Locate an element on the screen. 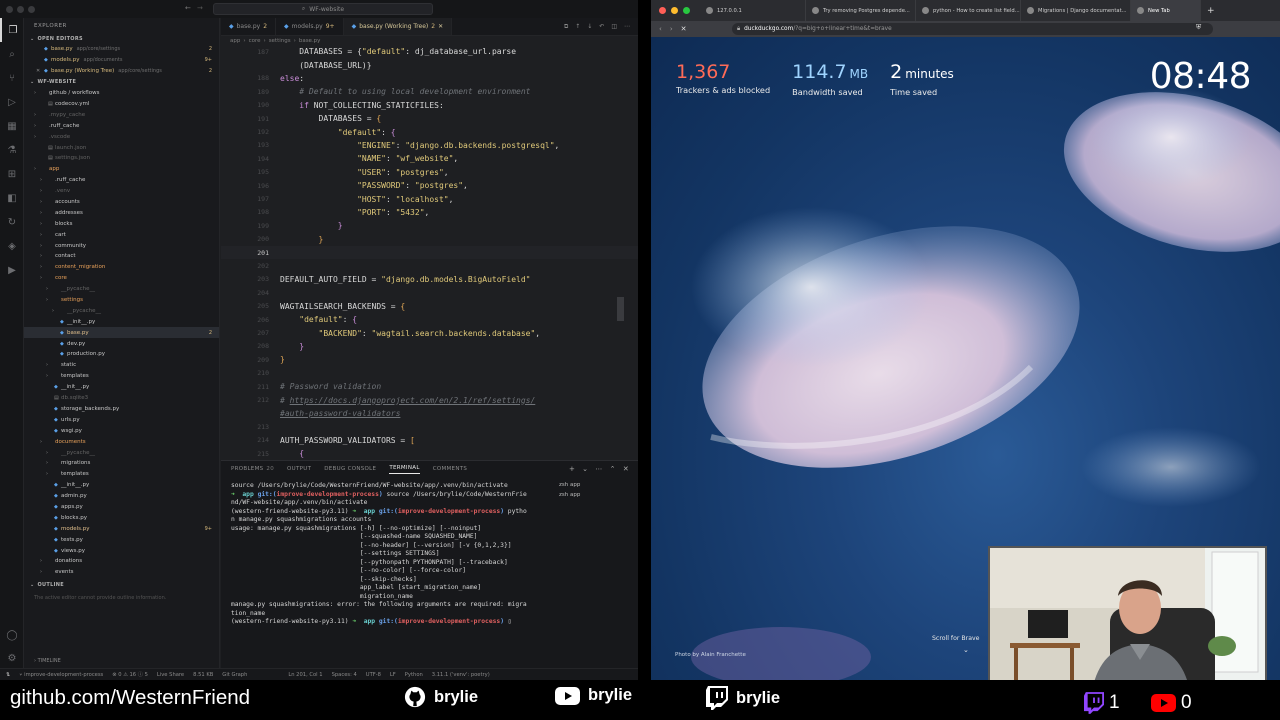  ellipsis-icon: ⋯ is located at coordinates (598, 469).